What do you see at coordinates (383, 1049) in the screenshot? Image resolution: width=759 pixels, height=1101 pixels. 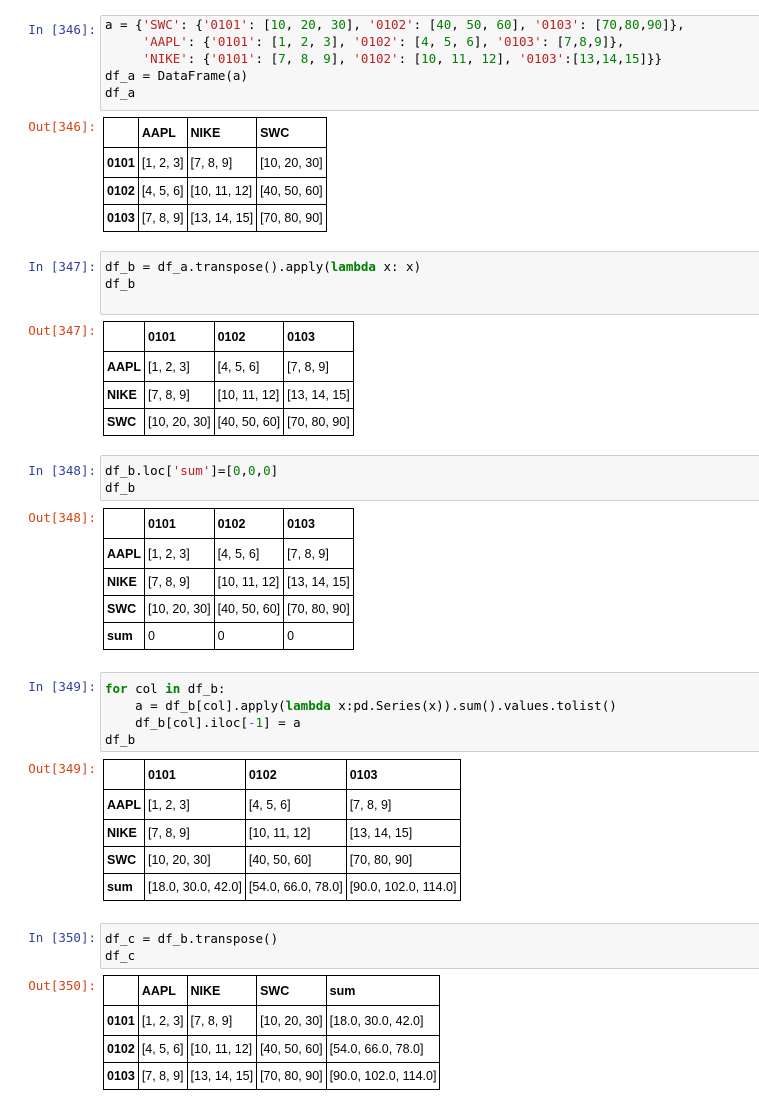 I see `table-cell: [54.0, 66.0, 78.0]` at bounding box center [383, 1049].